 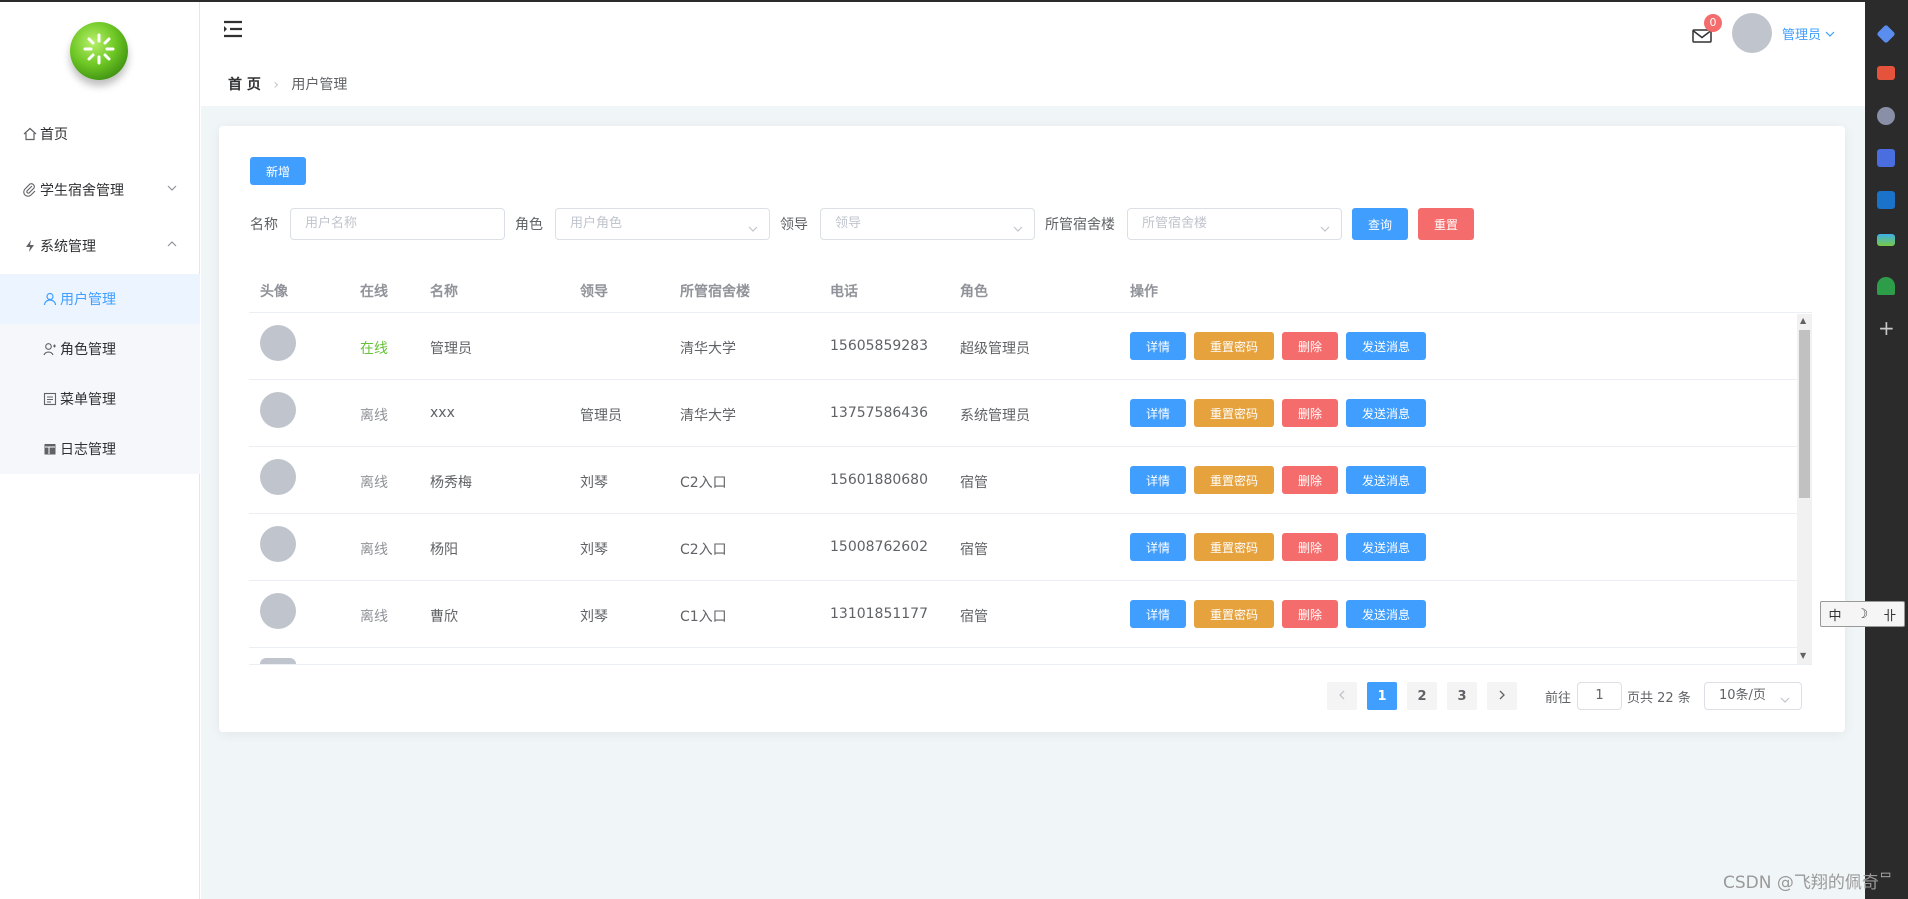 I want to click on ime-language: 中, so click(x=1835, y=614).